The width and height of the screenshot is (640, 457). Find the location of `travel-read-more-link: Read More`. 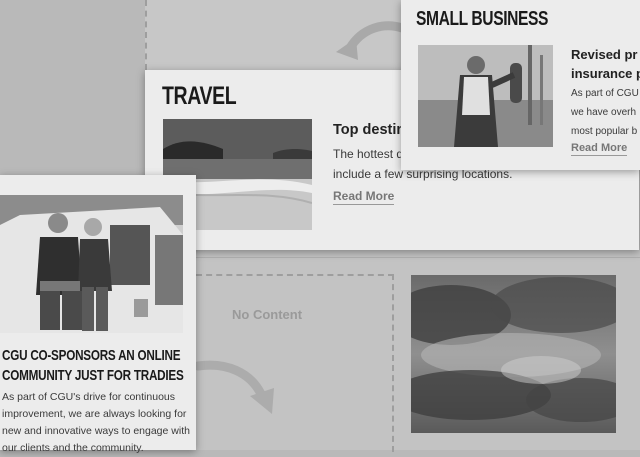

travel-read-more-link: Read More is located at coordinates (364, 197).